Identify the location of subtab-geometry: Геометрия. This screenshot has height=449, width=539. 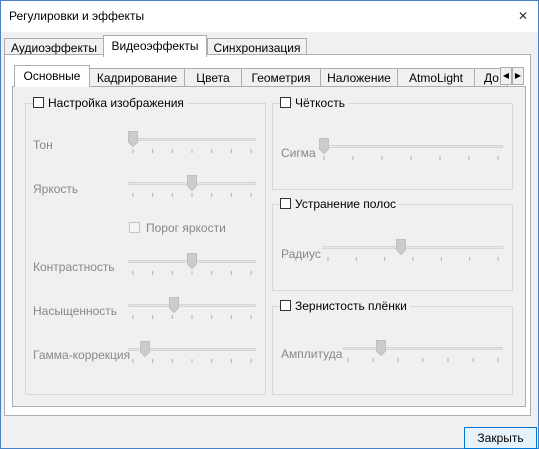
(281, 77).